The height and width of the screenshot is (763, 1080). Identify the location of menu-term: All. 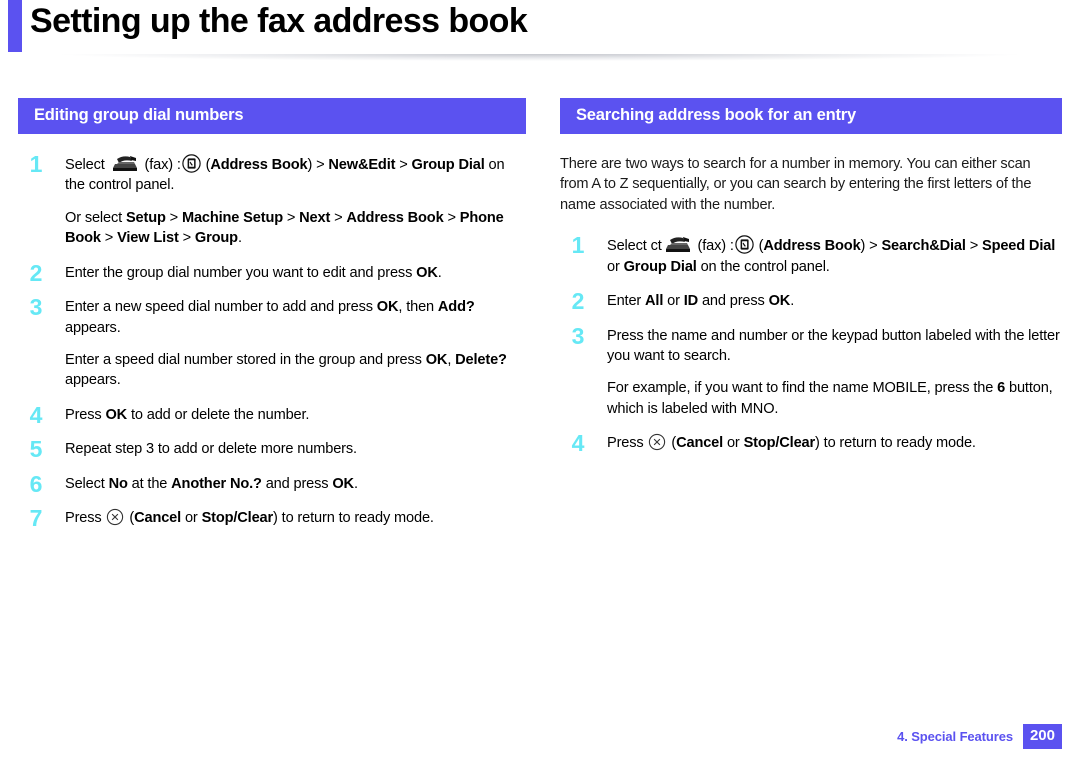
(654, 301).